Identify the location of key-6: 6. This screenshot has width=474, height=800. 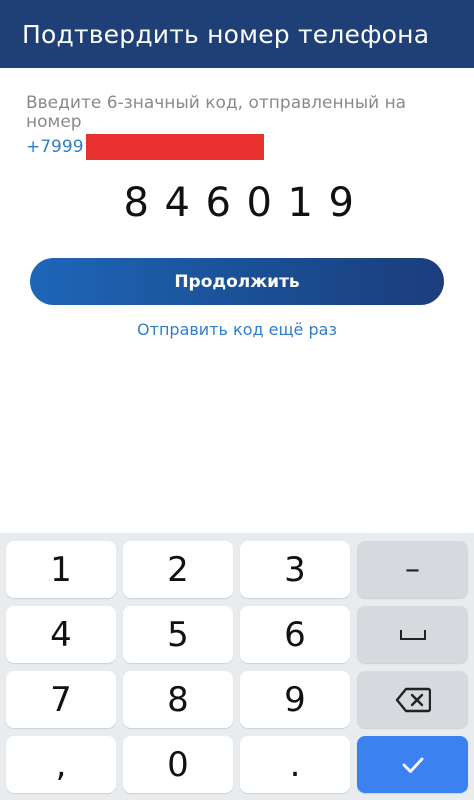
(295, 634).